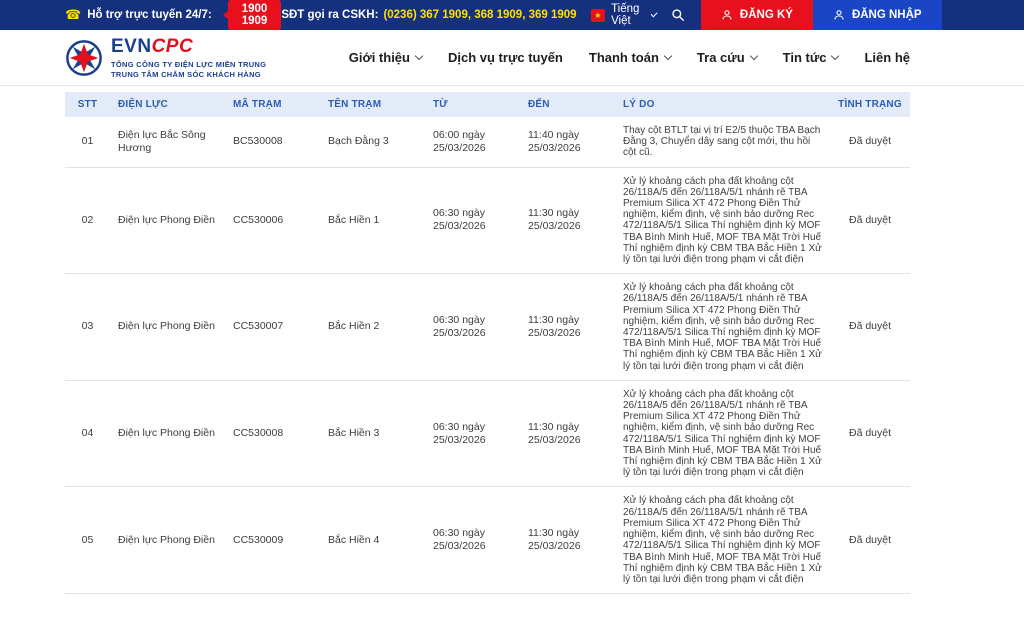  What do you see at coordinates (87, 219) in the screenshot?
I see `cell-stt: 02` at bounding box center [87, 219].